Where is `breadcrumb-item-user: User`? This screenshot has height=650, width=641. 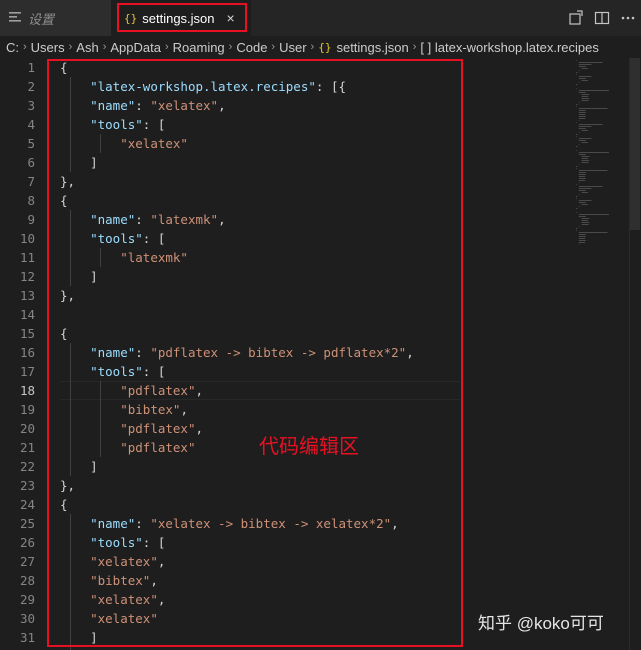 breadcrumb-item-user: User is located at coordinates (292, 47).